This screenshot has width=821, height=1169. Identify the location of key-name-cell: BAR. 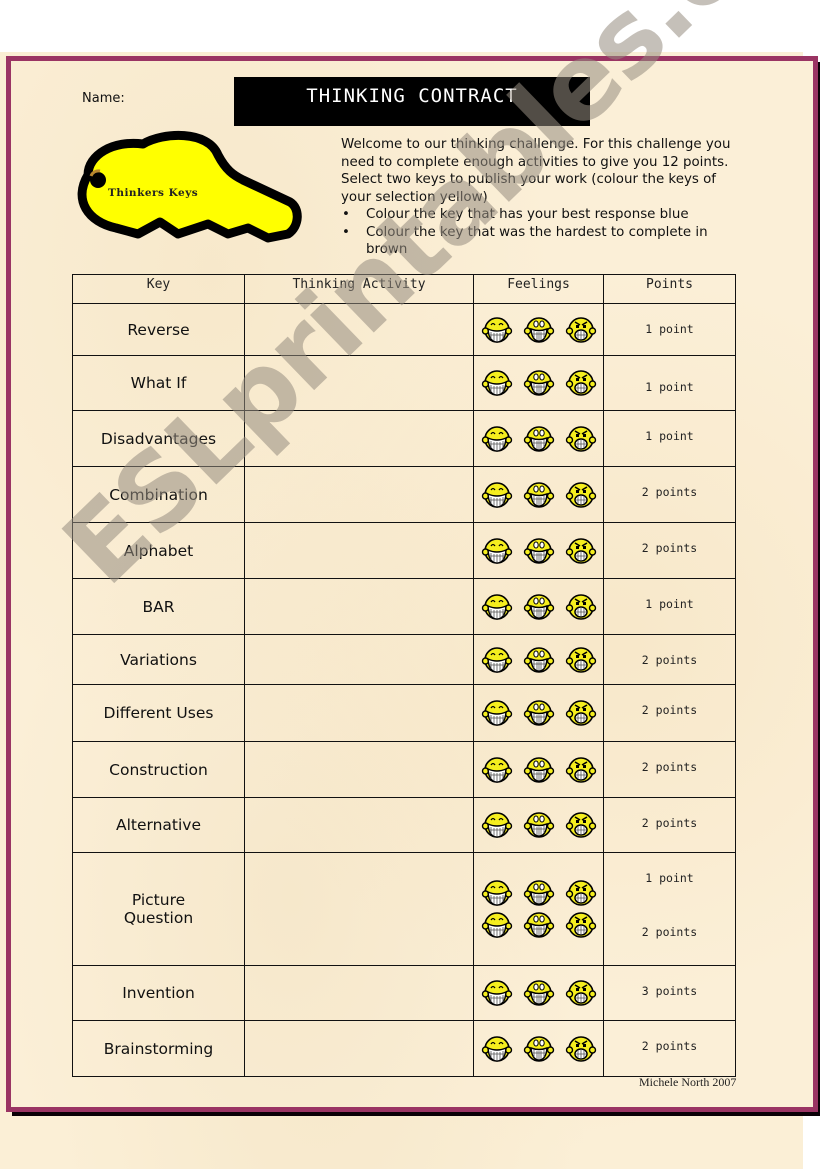
(158, 606).